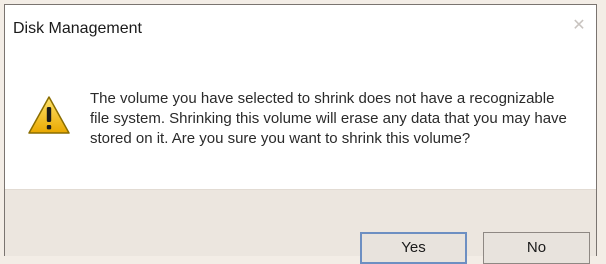  I want to click on window-title: Disk Management, so click(77, 28).